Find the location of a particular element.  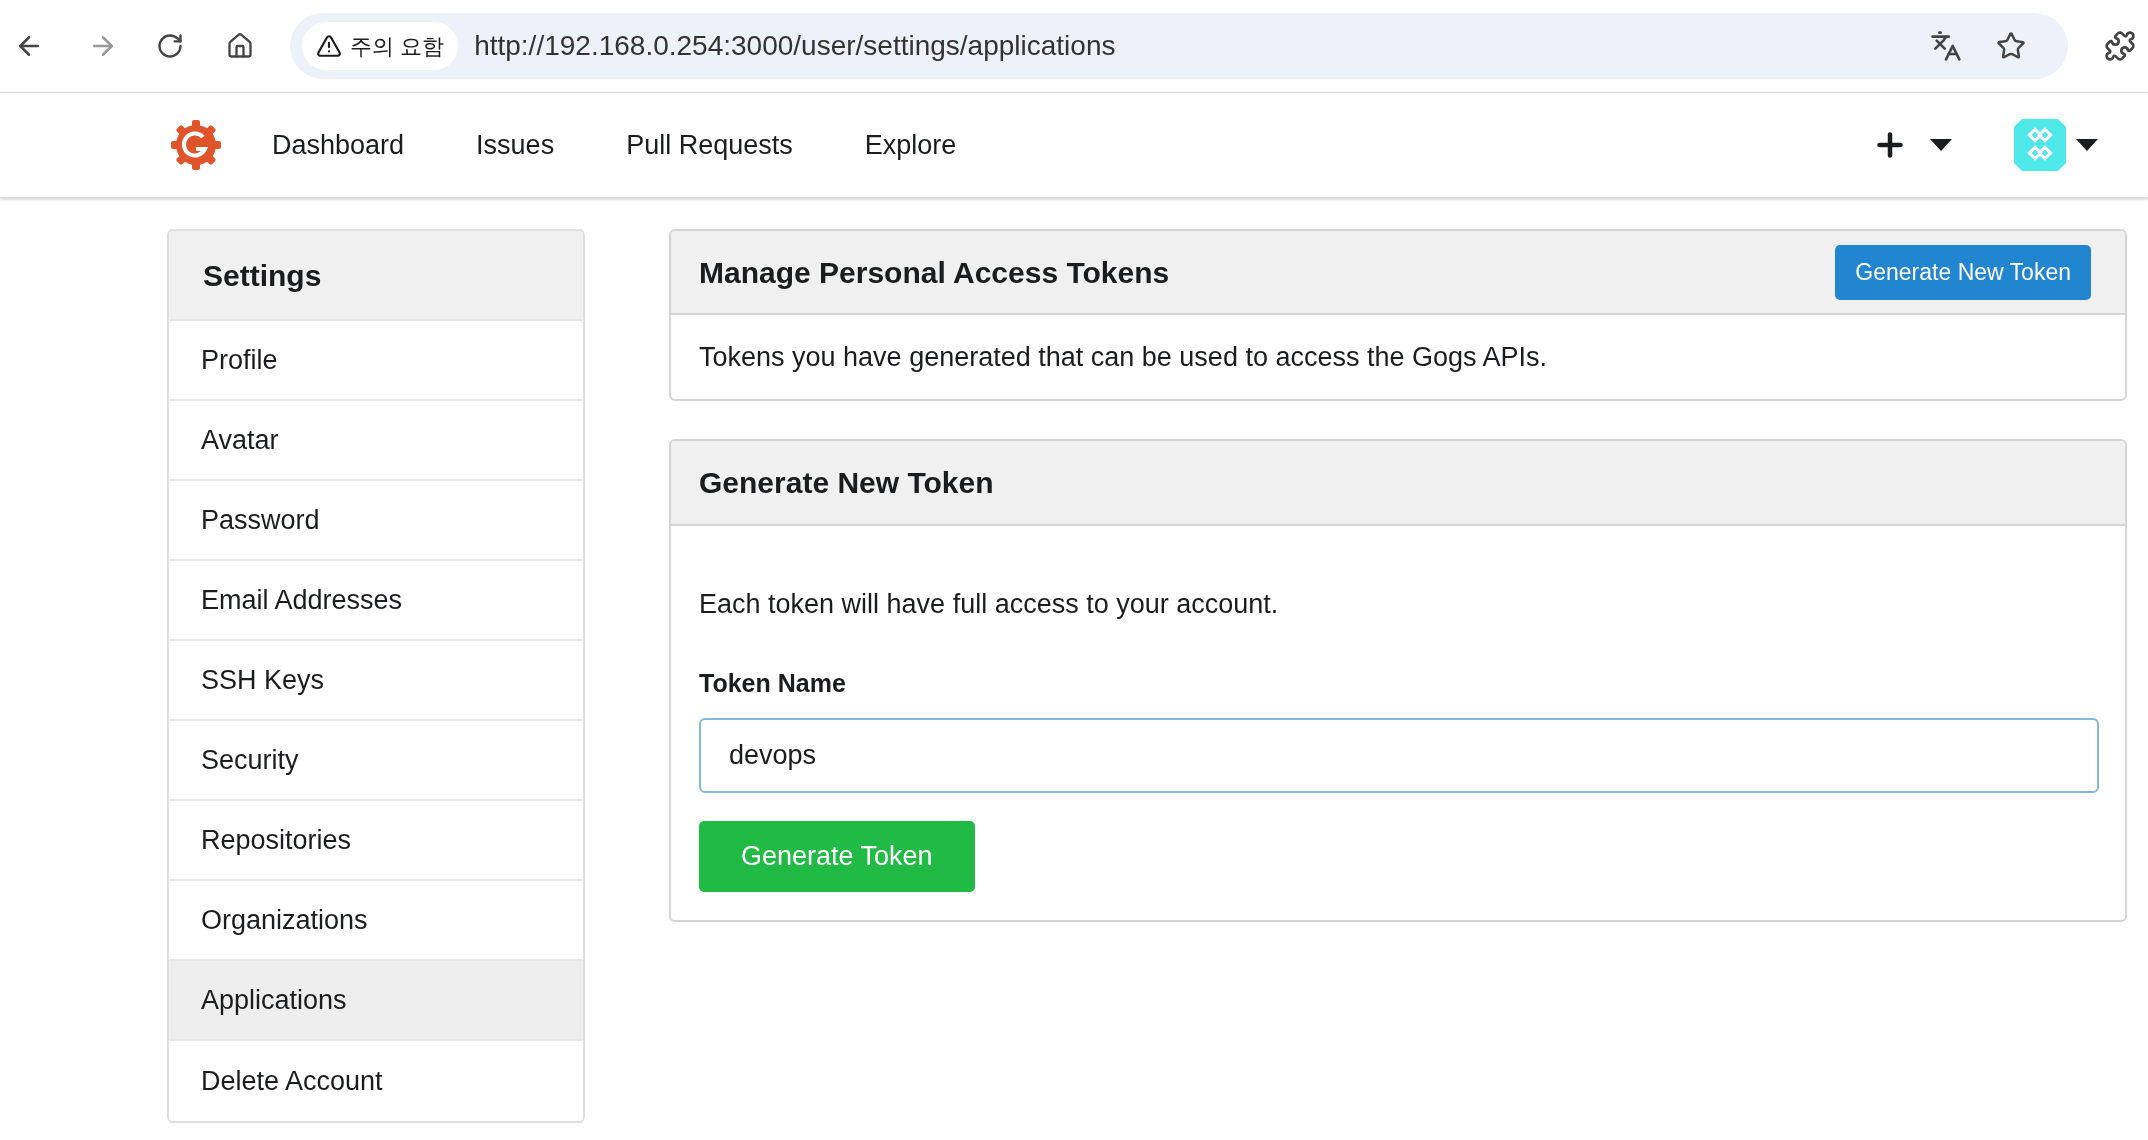

card-description: Tokens you have generated that can be used to access the Gogs APIs. is located at coordinates (1123, 357).